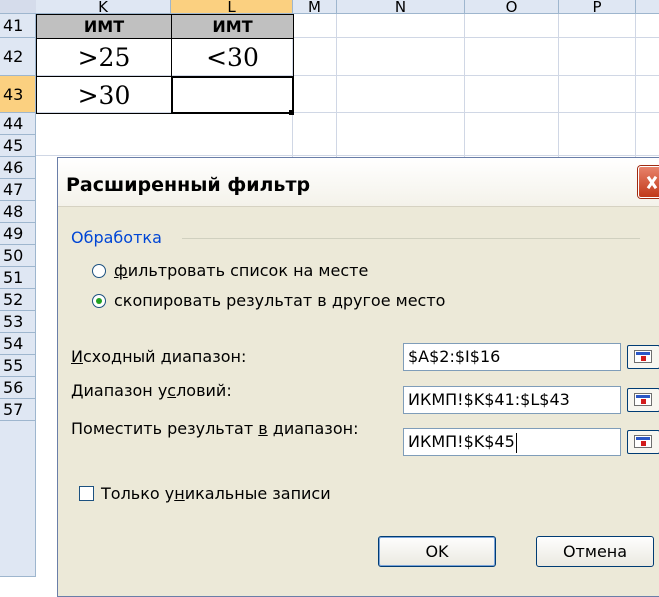 The image size is (659, 597). Describe the element at coordinates (188, 185) in the screenshot. I see `dialog-title: Расширенный фильтр` at that location.